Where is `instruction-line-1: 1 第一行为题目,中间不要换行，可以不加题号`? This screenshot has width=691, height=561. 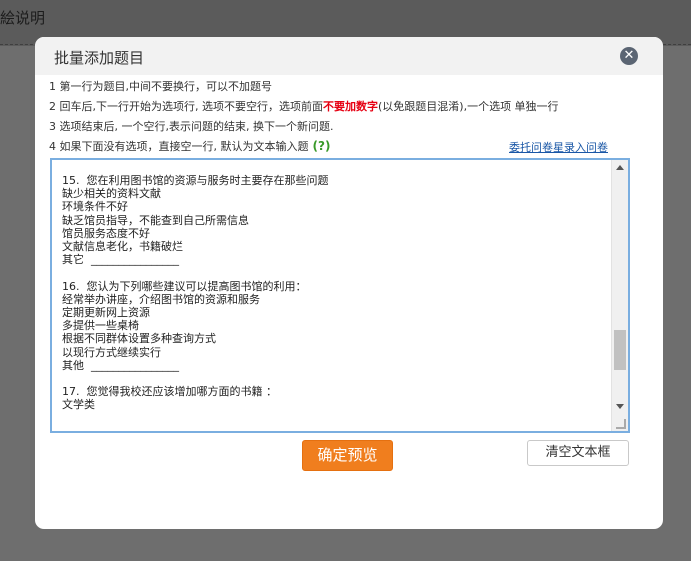
instruction-line-1: 1 第一行为题目,中间不要换行，可以不加题号 is located at coordinates (160, 86).